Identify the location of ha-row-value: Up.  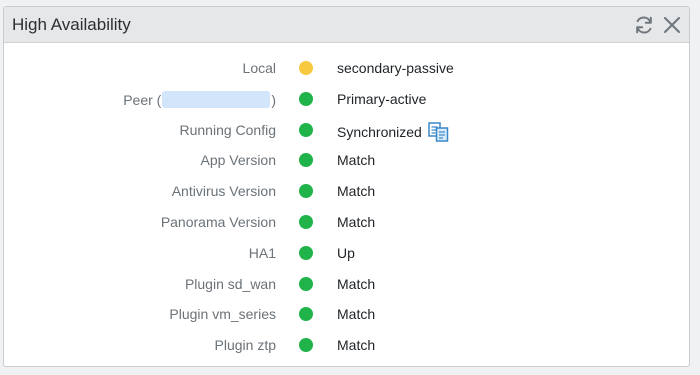
(346, 252).